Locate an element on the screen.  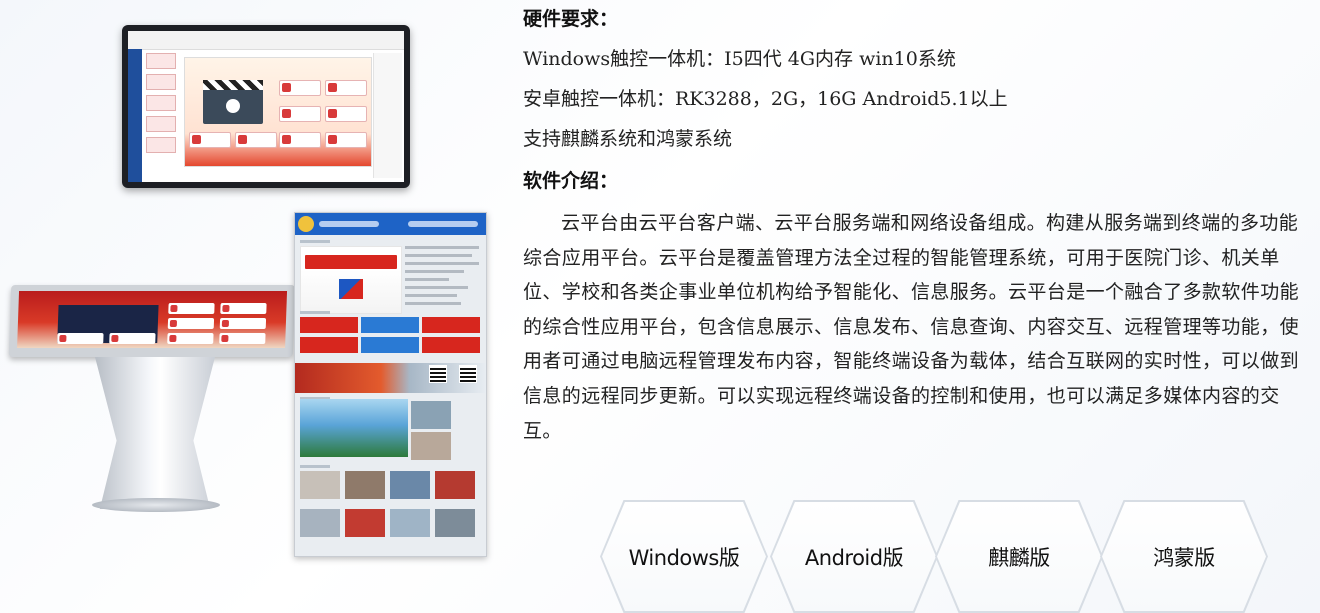
editor-screenshot is located at coordinates (266, 106).